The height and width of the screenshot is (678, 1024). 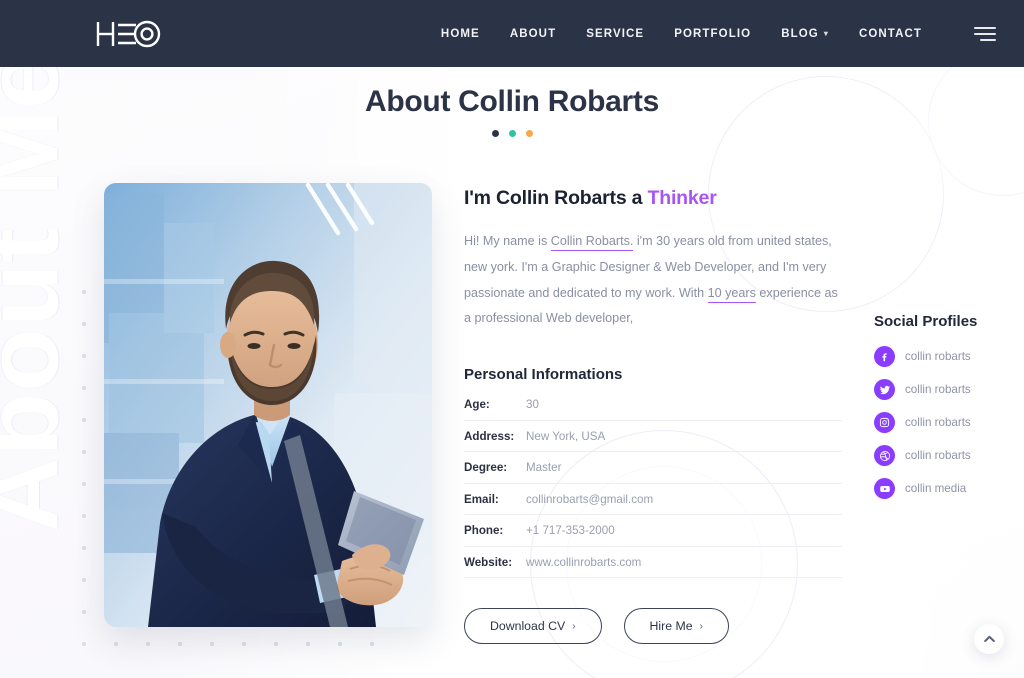 What do you see at coordinates (484, 530) in the screenshot?
I see `field-label: Phone:` at bounding box center [484, 530].